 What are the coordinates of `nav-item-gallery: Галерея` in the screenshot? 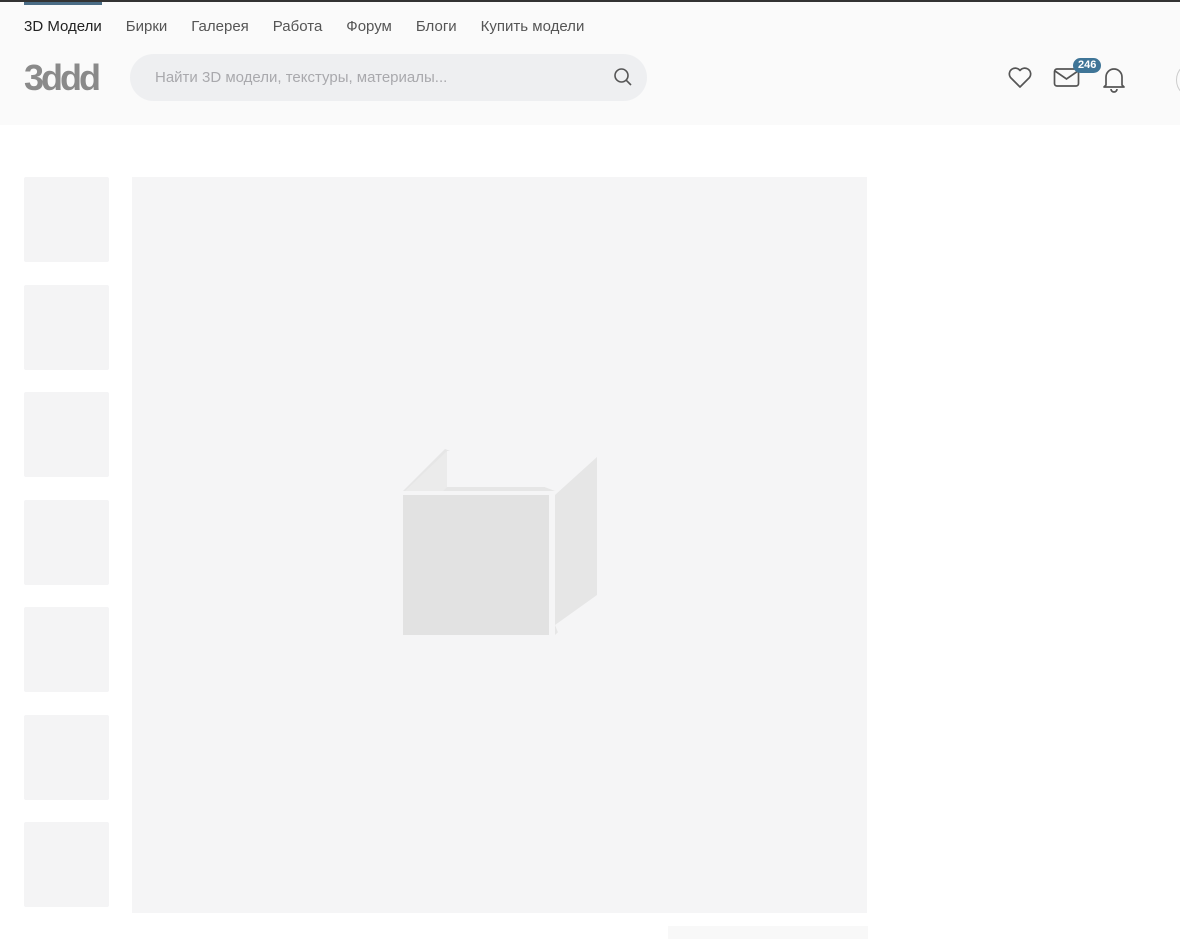 It's located at (220, 27).